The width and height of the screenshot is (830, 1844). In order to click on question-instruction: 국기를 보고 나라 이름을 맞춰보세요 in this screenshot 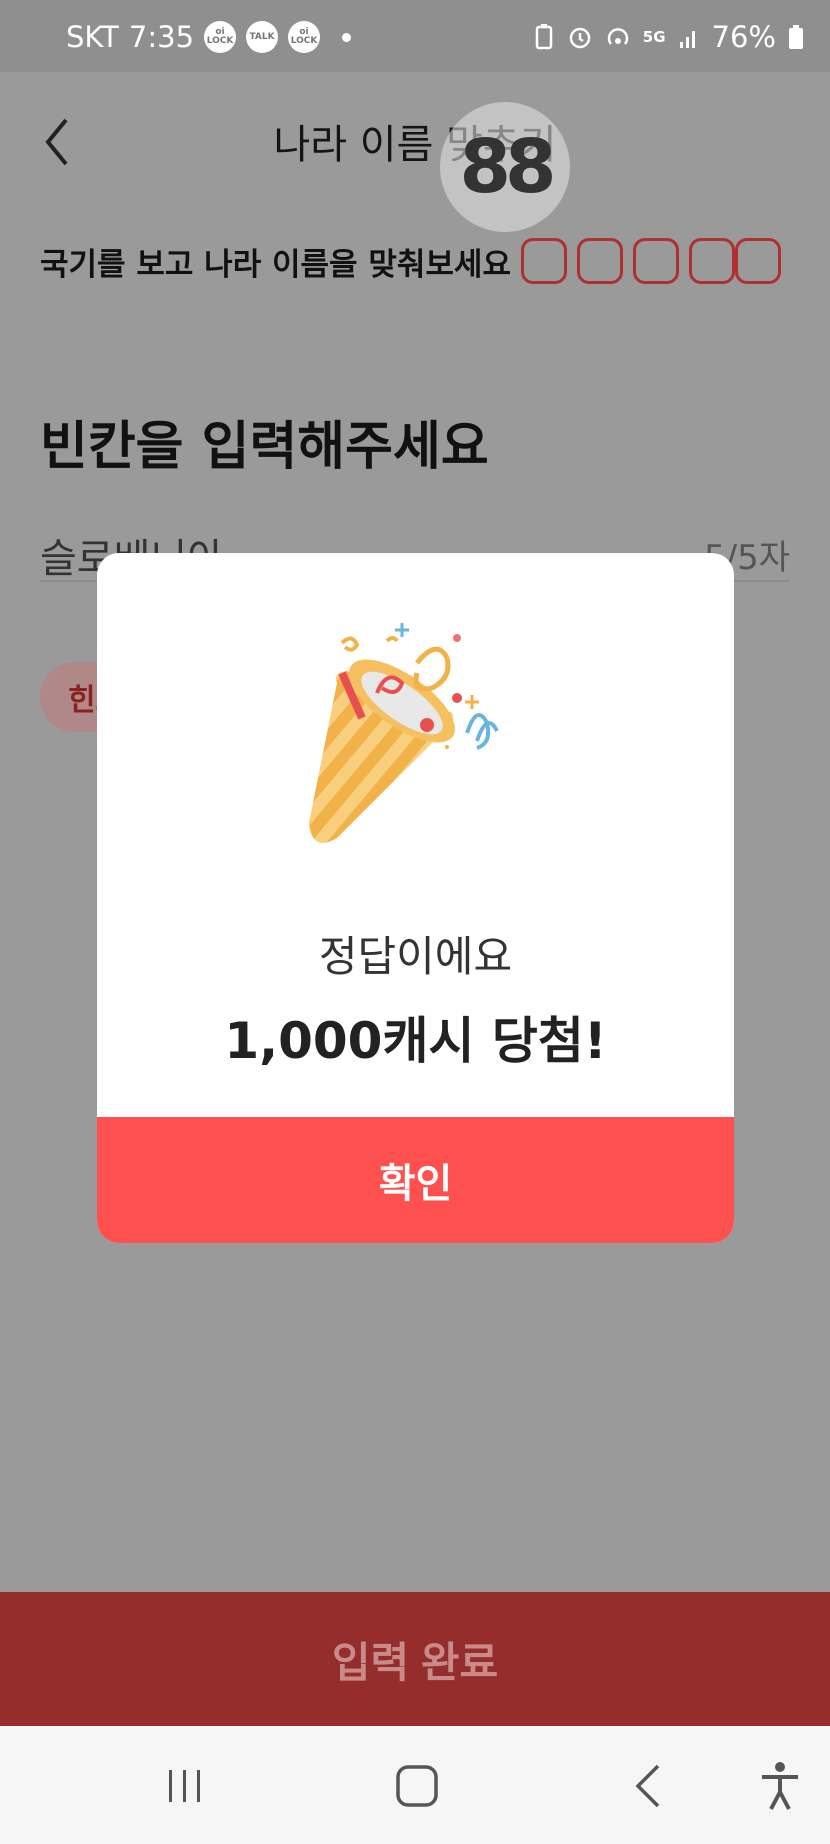, I will do `click(420, 261)`.